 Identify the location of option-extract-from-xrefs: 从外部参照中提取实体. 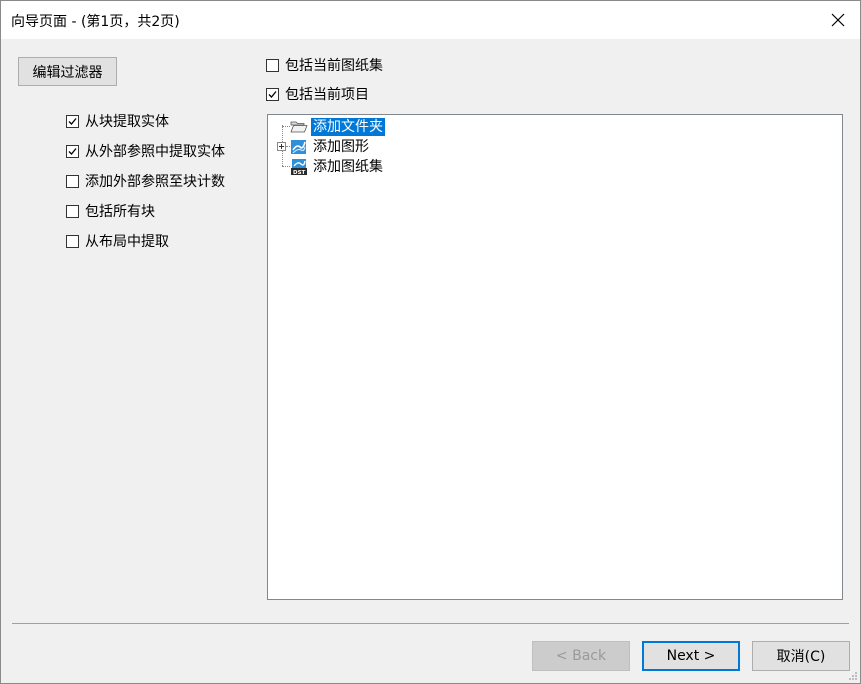
(145, 151).